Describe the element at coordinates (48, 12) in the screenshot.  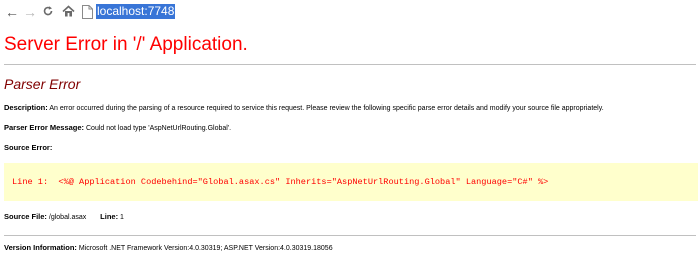
I see `reload-icon` at that location.